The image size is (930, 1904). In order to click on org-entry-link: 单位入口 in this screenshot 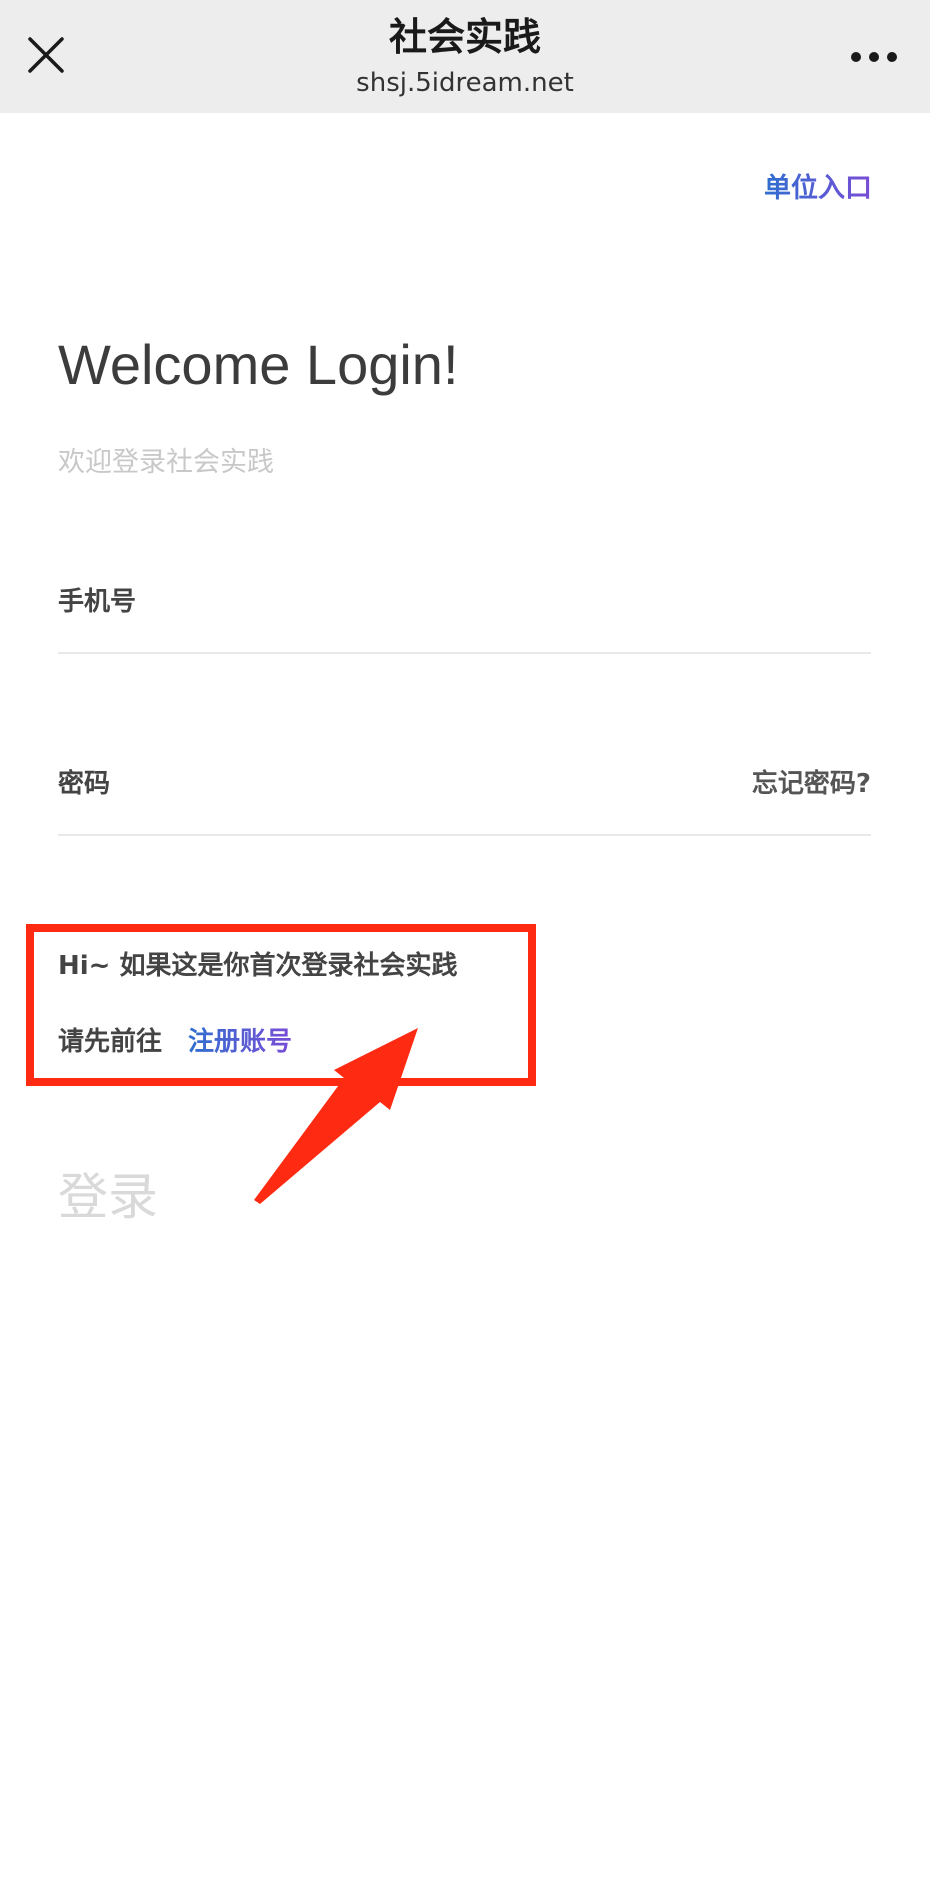, I will do `click(818, 185)`.